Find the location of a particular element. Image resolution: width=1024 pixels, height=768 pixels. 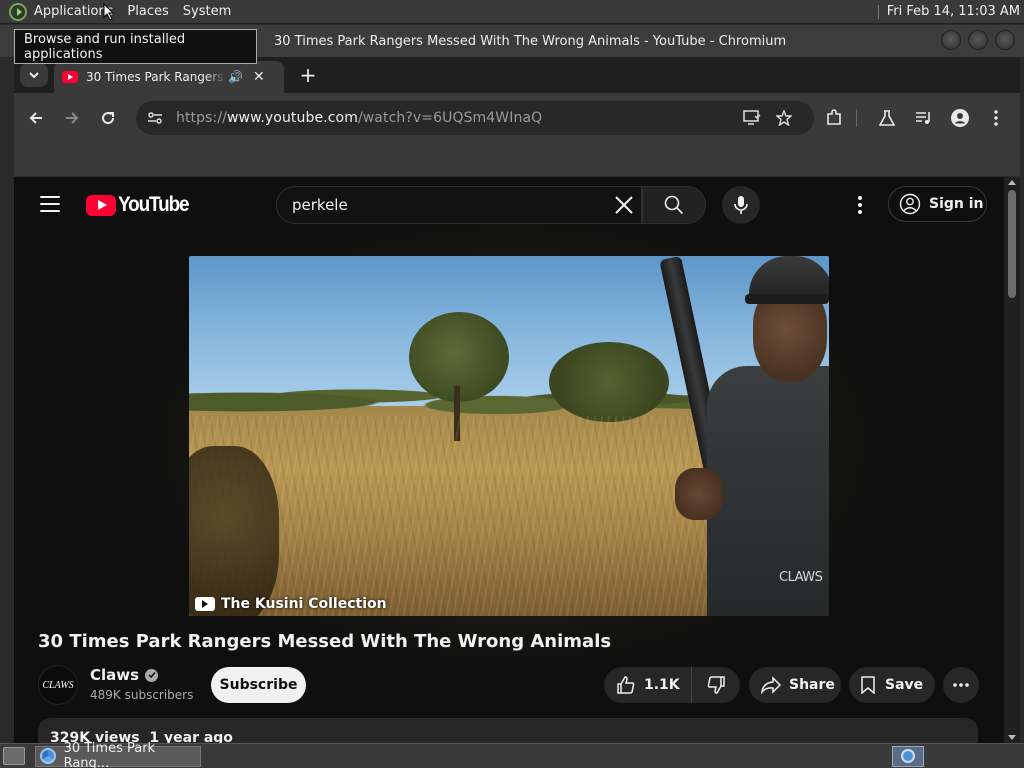

share-arrow-icon is located at coordinates (771, 685).